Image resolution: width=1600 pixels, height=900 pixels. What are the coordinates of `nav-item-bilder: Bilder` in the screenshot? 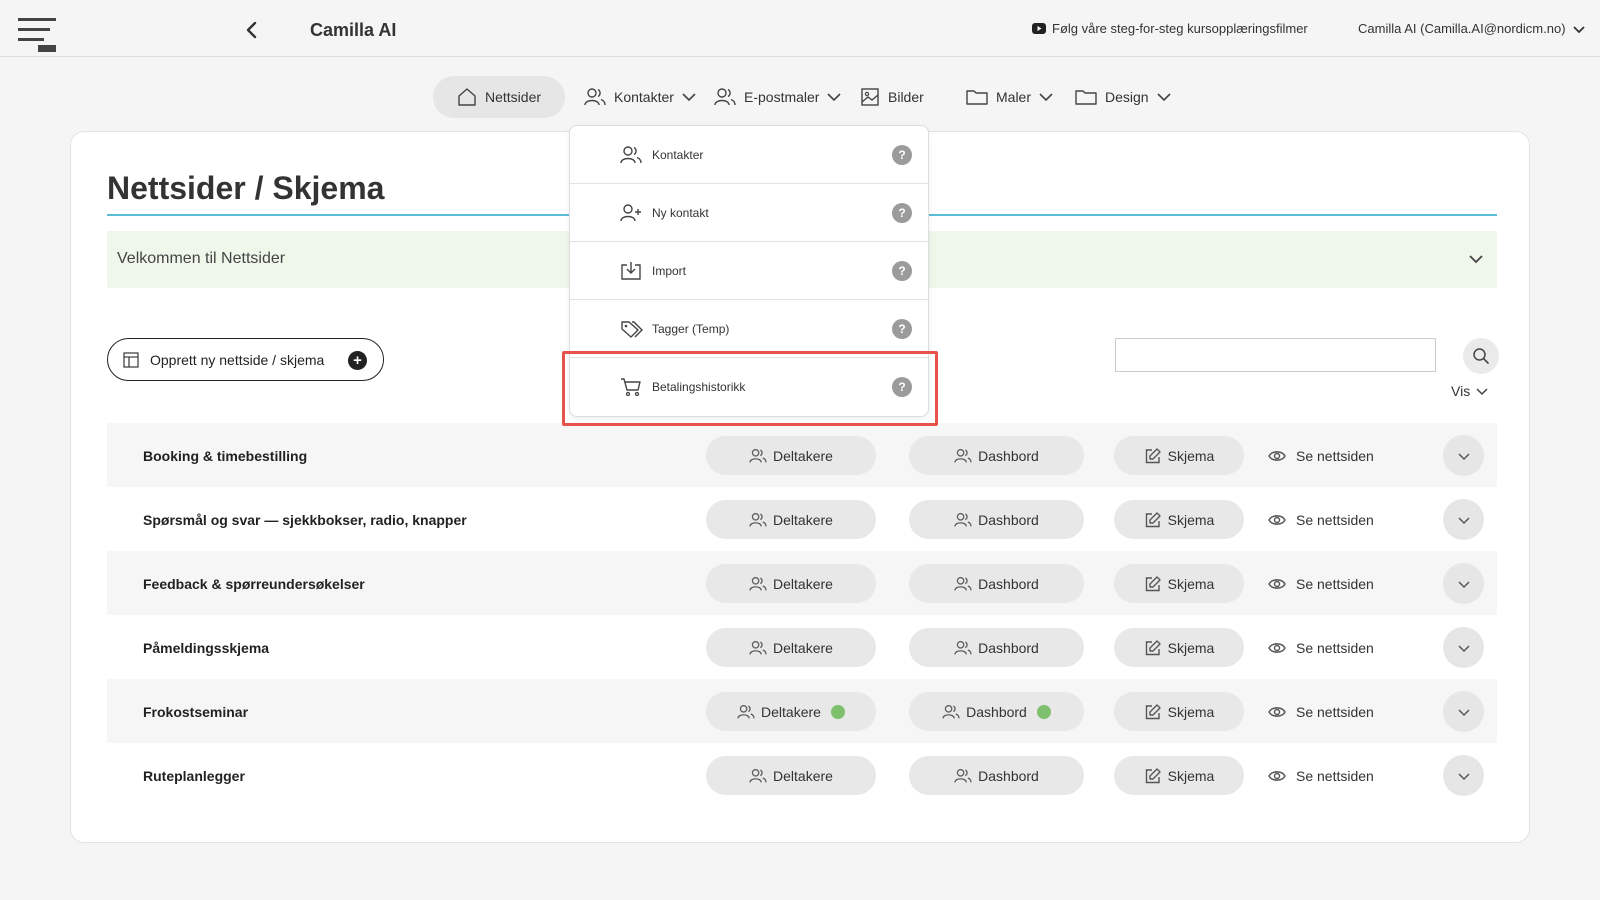 It's located at (892, 97).